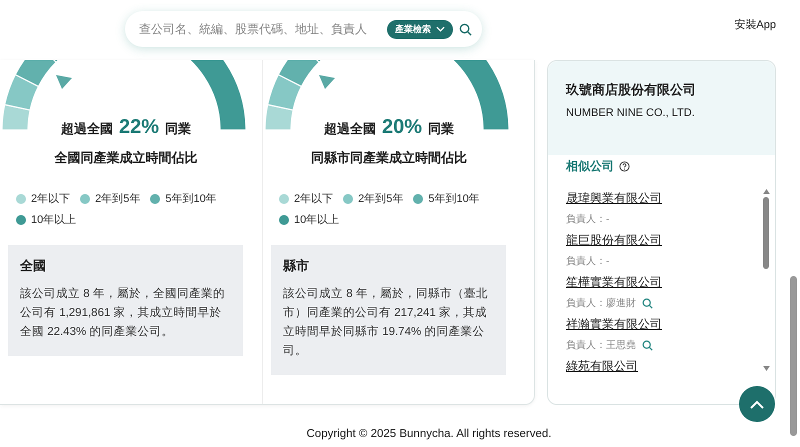 The width and height of the screenshot is (800, 447). I want to click on industry-search-button: 產業檢索, so click(420, 29).